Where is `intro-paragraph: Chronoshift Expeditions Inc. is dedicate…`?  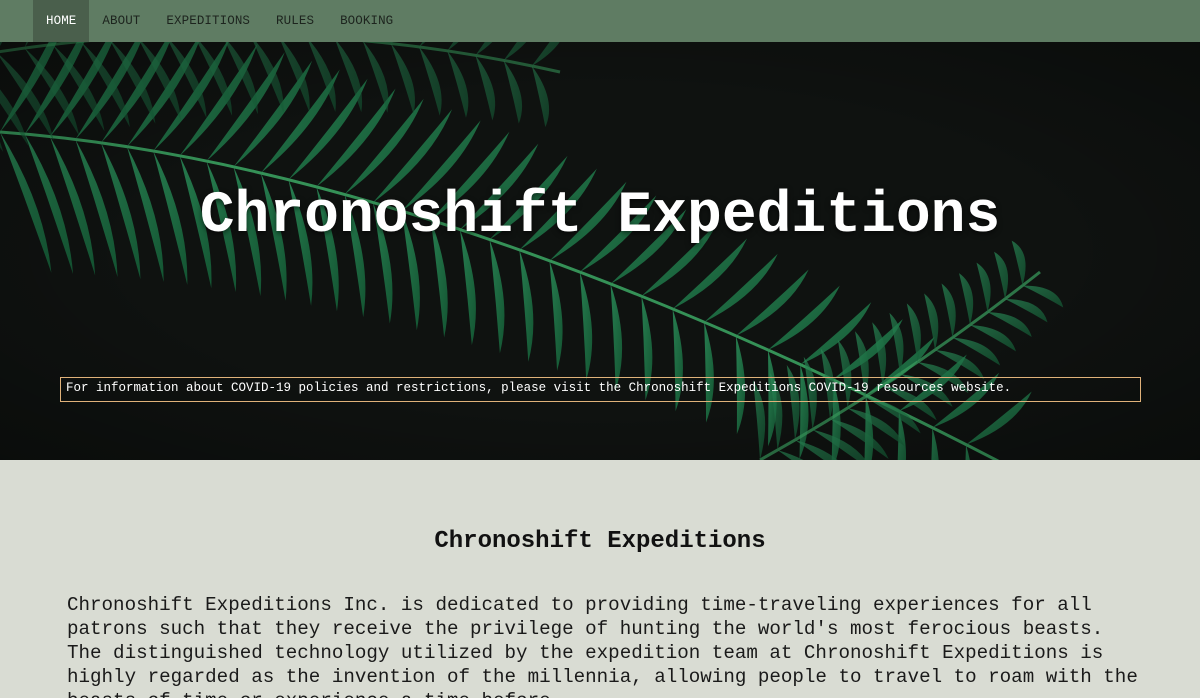
intro-paragraph: Chronoshift Expeditions Inc. is dedicate… is located at coordinates (602, 646).